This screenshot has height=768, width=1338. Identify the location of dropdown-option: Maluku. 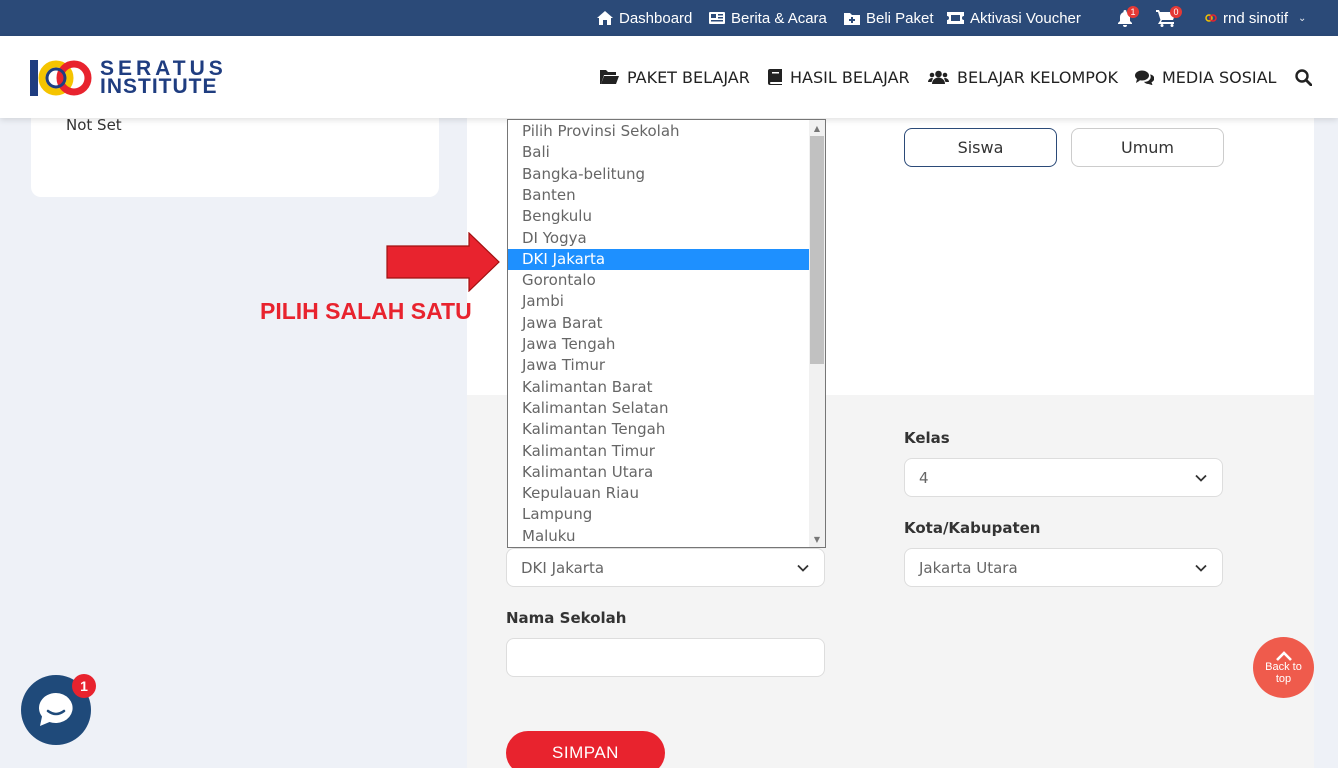
(659, 536).